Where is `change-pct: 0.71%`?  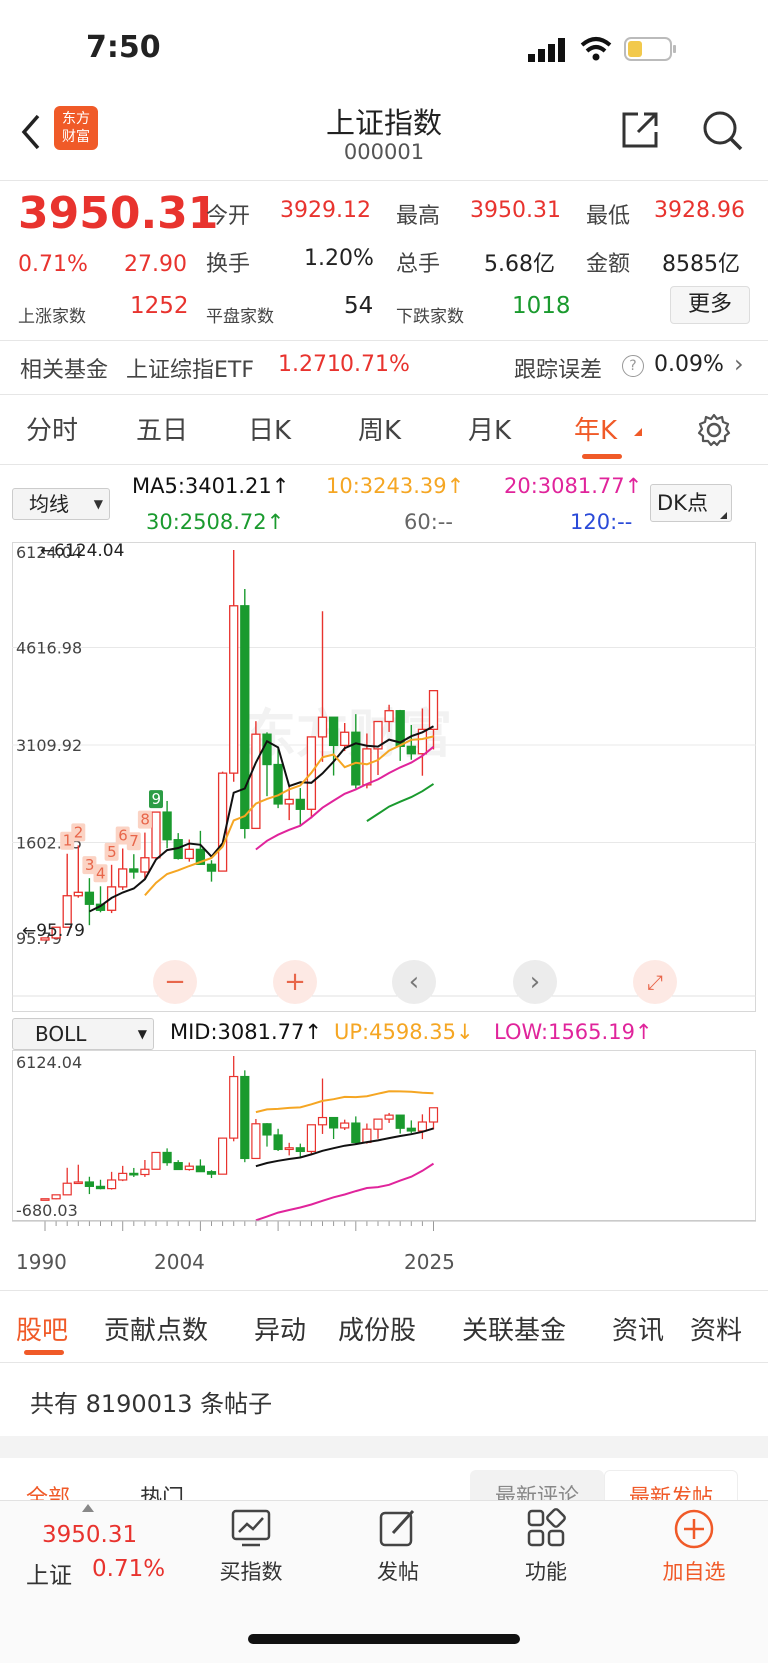 change-pct: 0.71% is located at coordinates (53, 264).